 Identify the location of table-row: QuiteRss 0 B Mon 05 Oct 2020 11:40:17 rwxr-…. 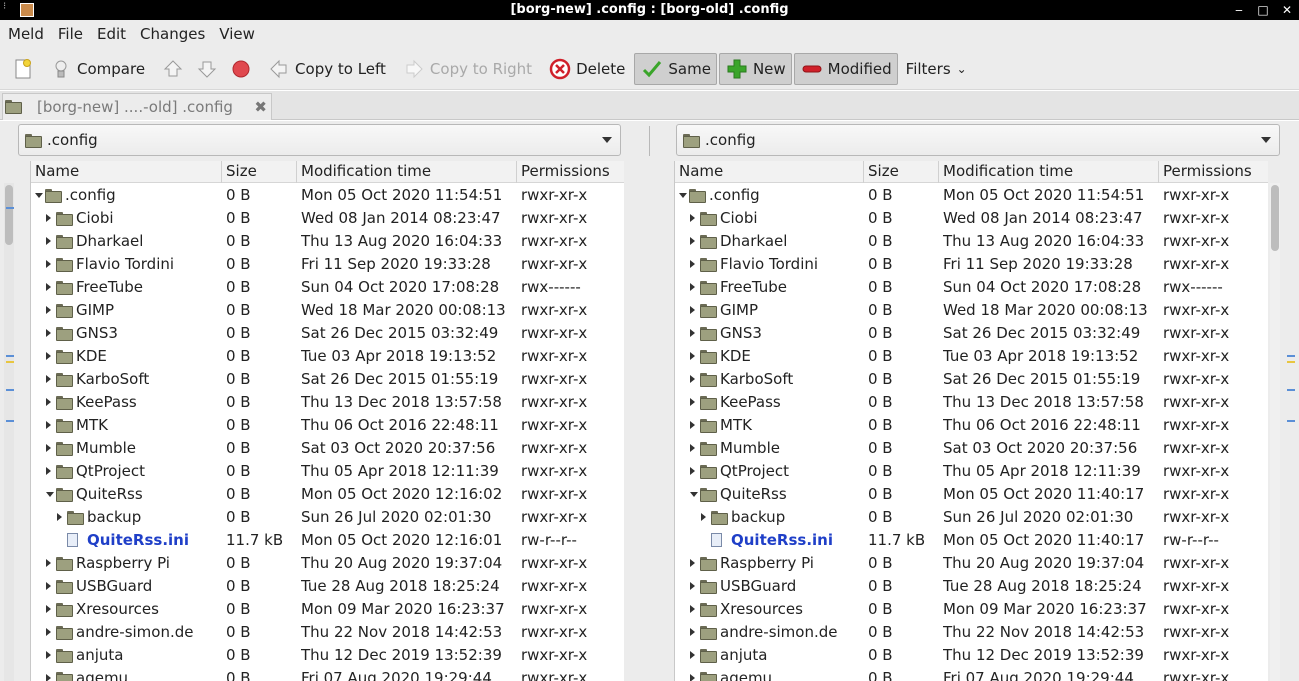
(971, 494).